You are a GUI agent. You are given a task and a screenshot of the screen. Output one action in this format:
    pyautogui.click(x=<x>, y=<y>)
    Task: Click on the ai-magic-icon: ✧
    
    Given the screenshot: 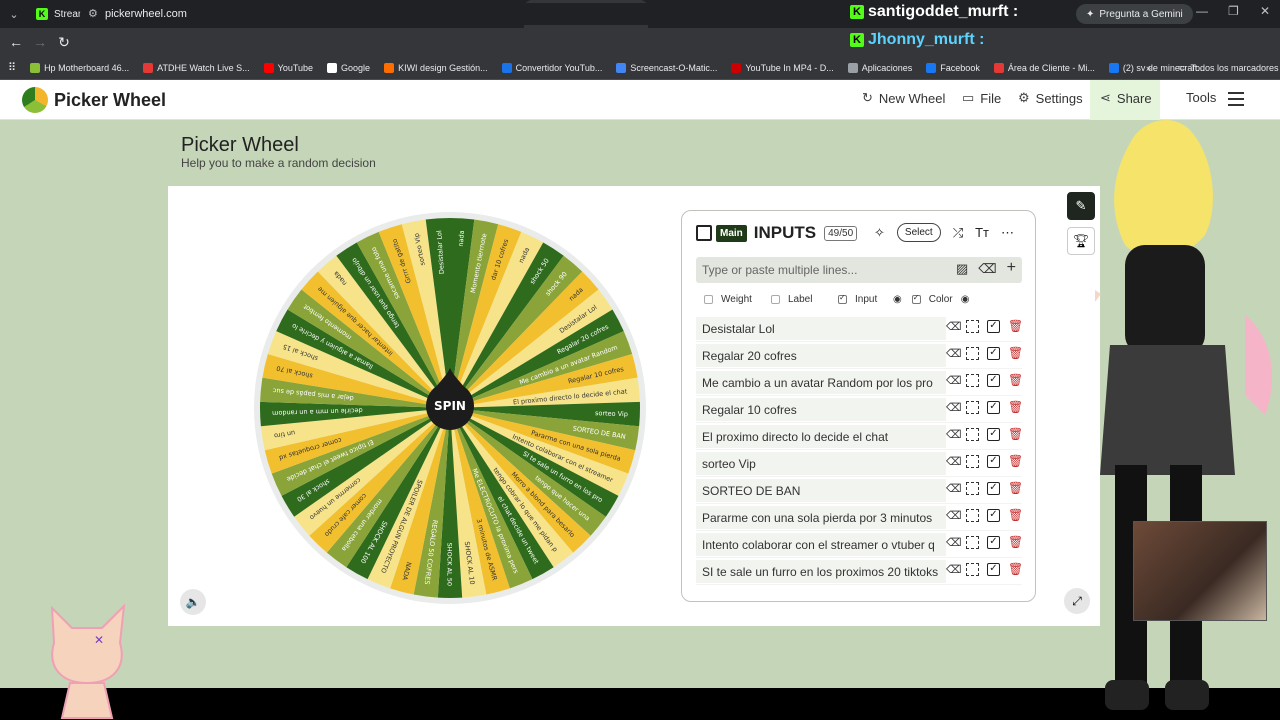 What is the action you would take?
    pyautogui.click(x=879, y=233)
    